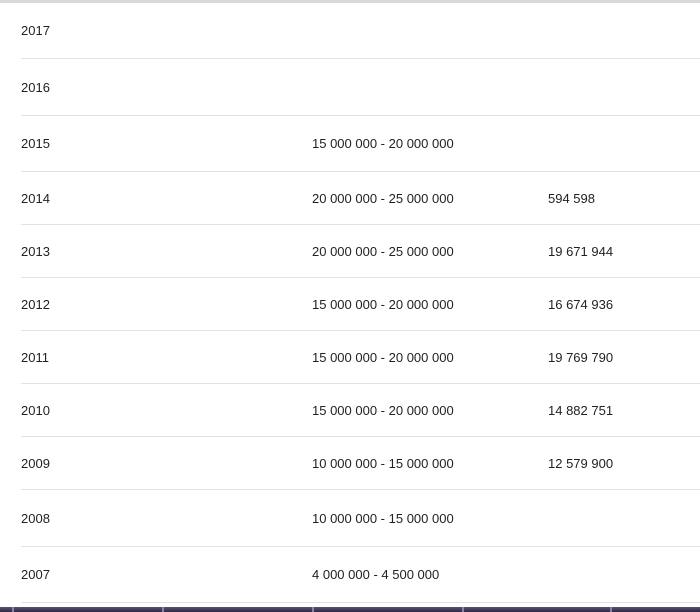 This screenshot has height=612, width=700. I want to click on table-row: 2015 15 000 000 - 20 000 000, so click(360, 144).